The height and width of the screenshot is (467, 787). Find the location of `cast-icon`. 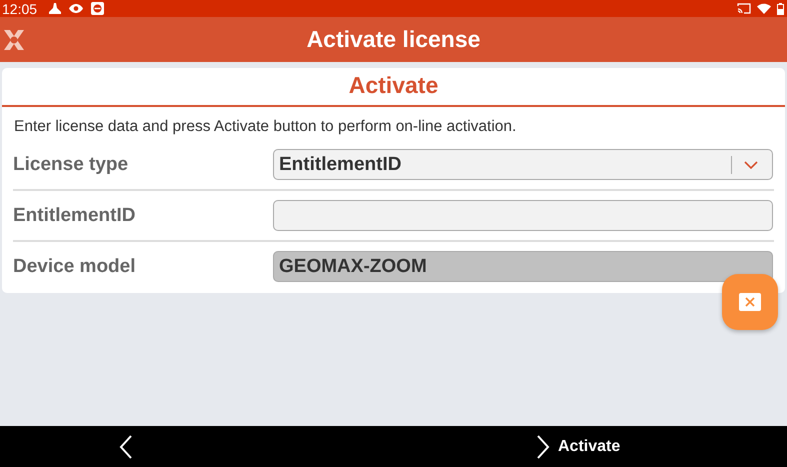

cast-icon is located at coordinates (744, 8).